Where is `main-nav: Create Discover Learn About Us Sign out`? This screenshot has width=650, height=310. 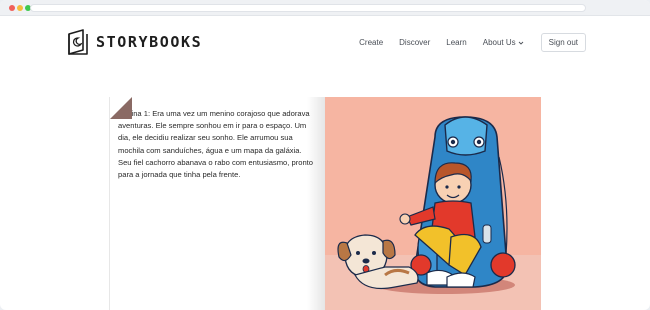
main-nav: Create Discover Learn About Us Sign out is located at coordinates (472, 42).